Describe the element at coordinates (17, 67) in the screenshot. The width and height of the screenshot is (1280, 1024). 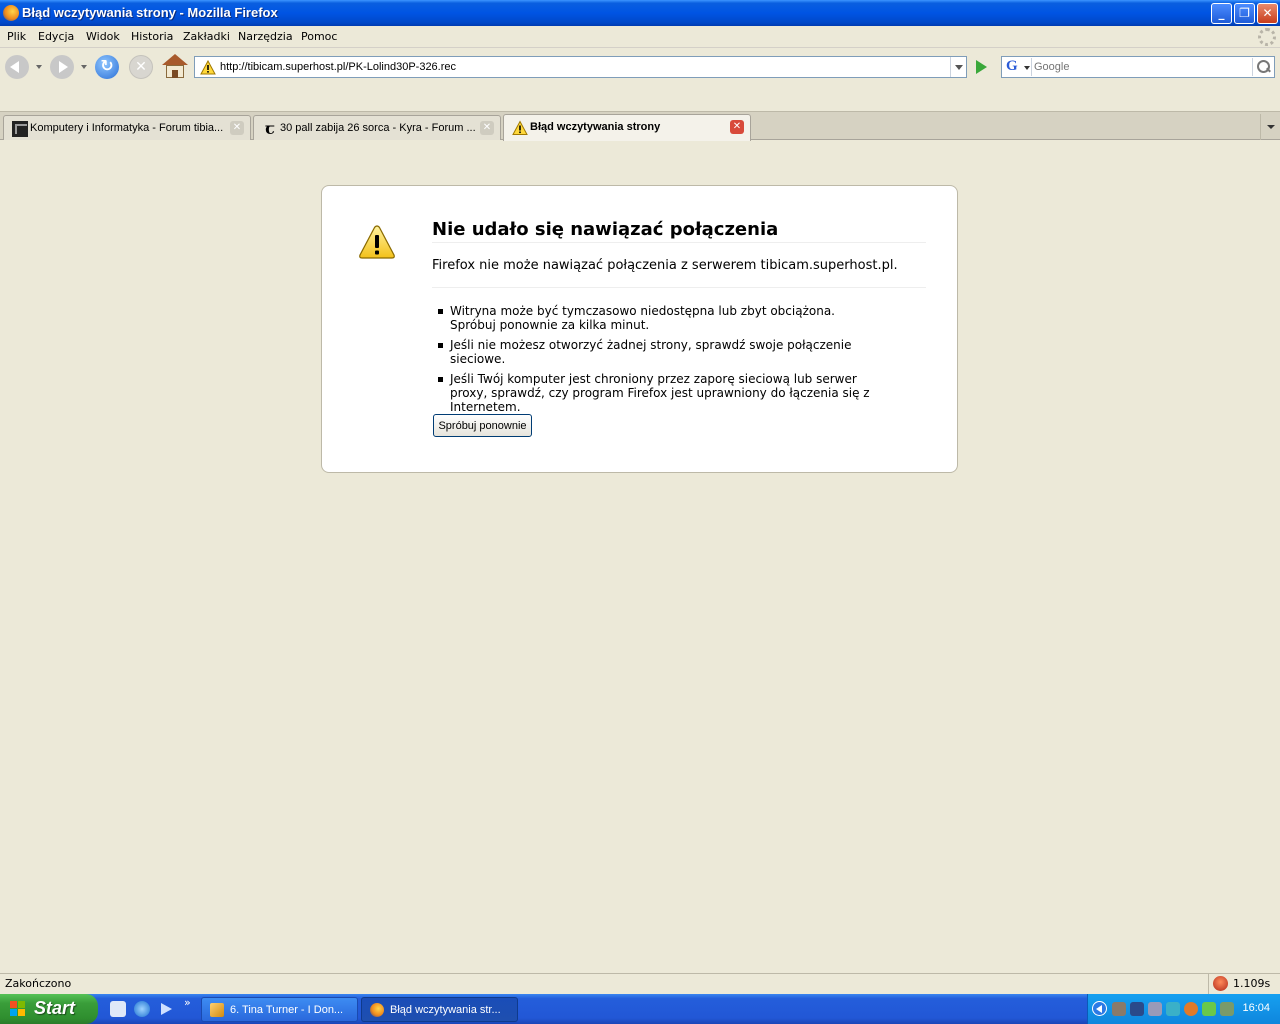
I see `back-button` at that location.